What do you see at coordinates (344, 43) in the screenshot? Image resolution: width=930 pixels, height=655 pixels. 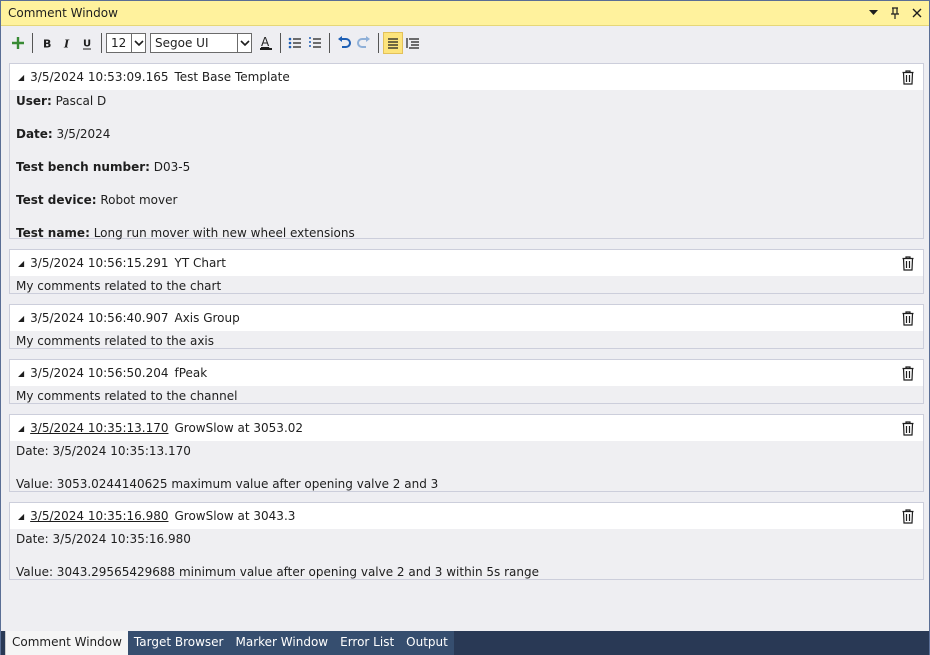 I see `undo-button` at bounding box center [344, 43].